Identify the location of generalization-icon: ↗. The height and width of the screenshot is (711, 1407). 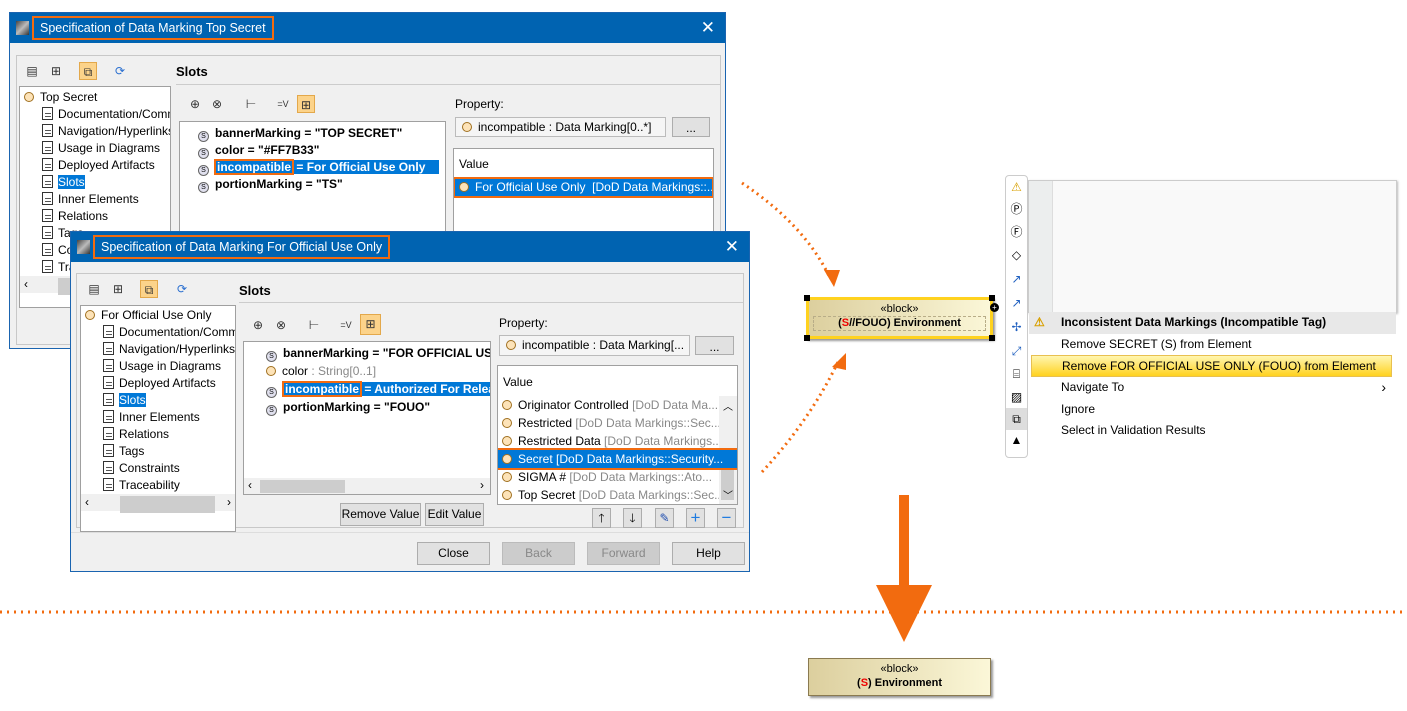
(1016, 303).